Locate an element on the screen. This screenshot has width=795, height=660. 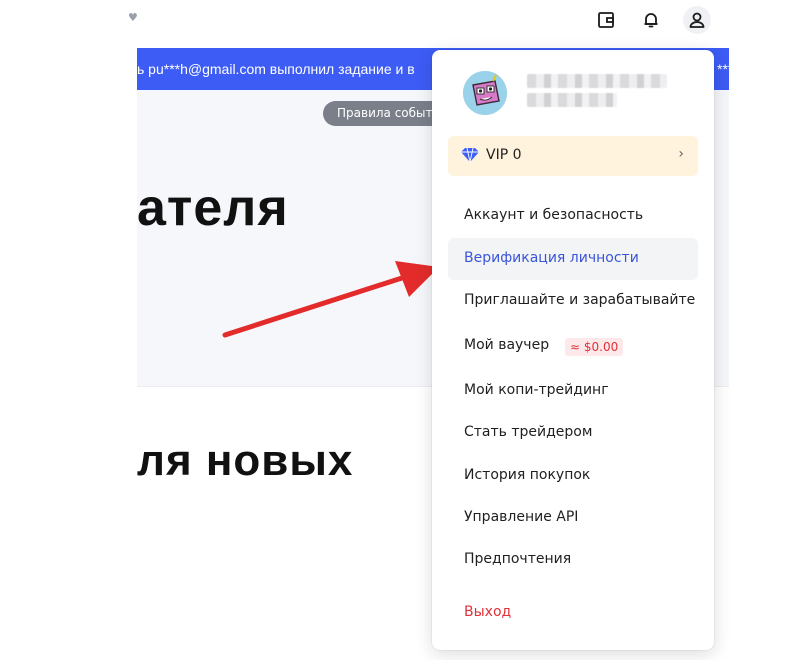
menu-item-my-voucher: Мой ваучер ≈ $0.00 is located at coordinates (573, 346).